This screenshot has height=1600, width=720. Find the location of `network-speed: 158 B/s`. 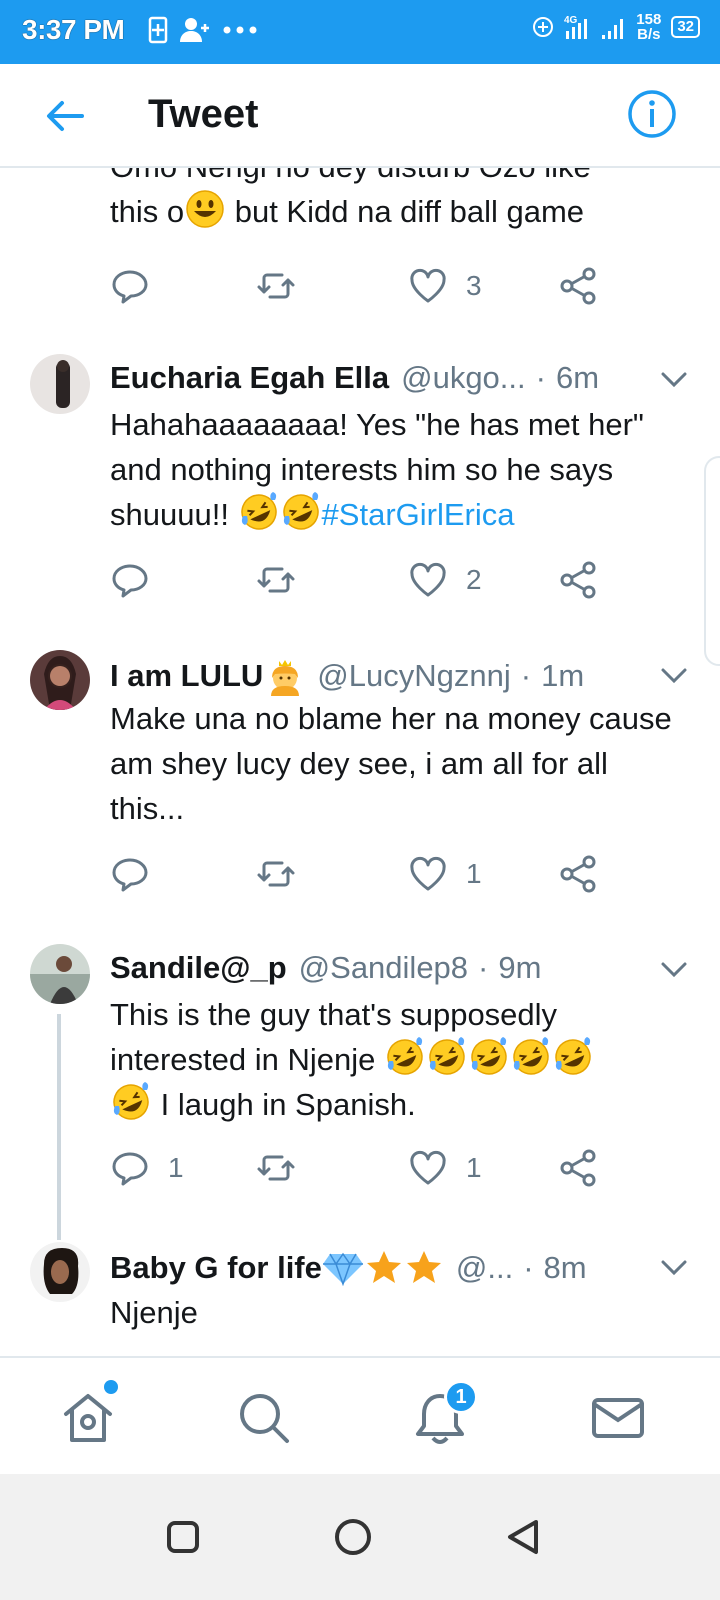

network-speed: 158 B/s is located at coordinates (648, 27).